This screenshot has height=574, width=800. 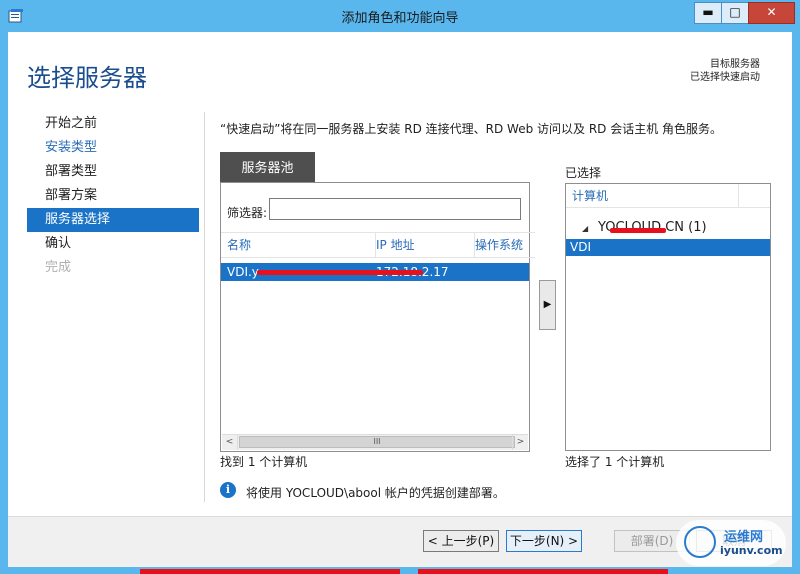 I want to click on column-header-computer: 计算机, so click(x=668, y=196).